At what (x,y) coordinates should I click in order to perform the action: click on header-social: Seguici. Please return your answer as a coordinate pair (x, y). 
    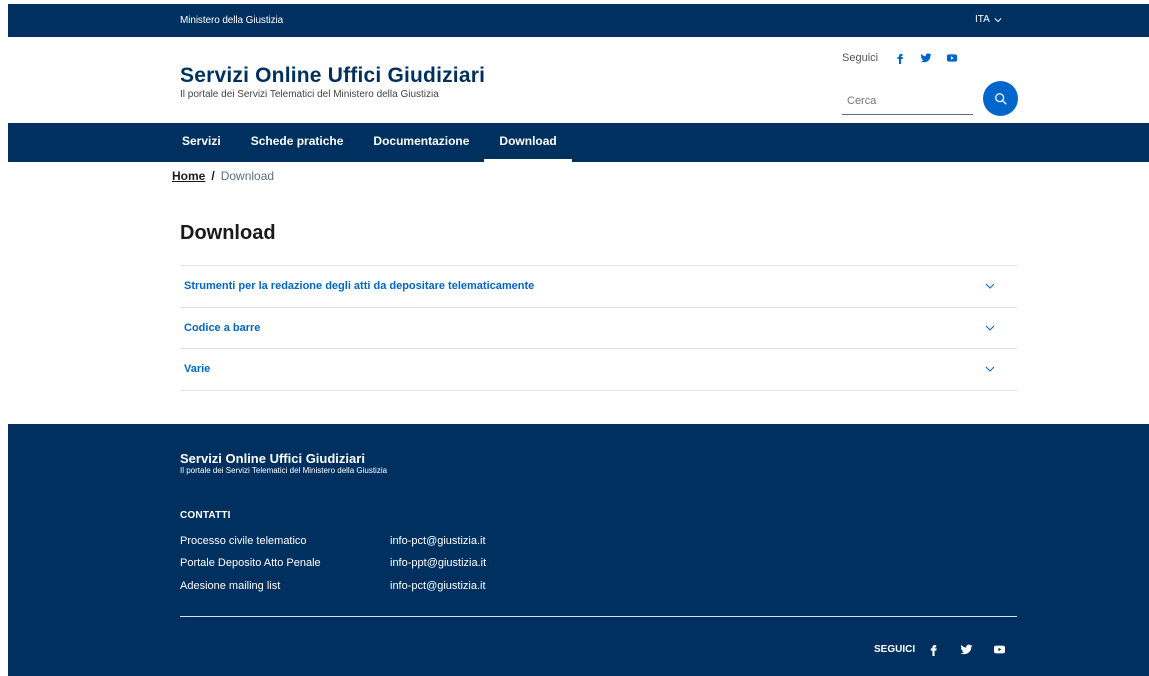
    Looking at the image, I should click on (900, 58).